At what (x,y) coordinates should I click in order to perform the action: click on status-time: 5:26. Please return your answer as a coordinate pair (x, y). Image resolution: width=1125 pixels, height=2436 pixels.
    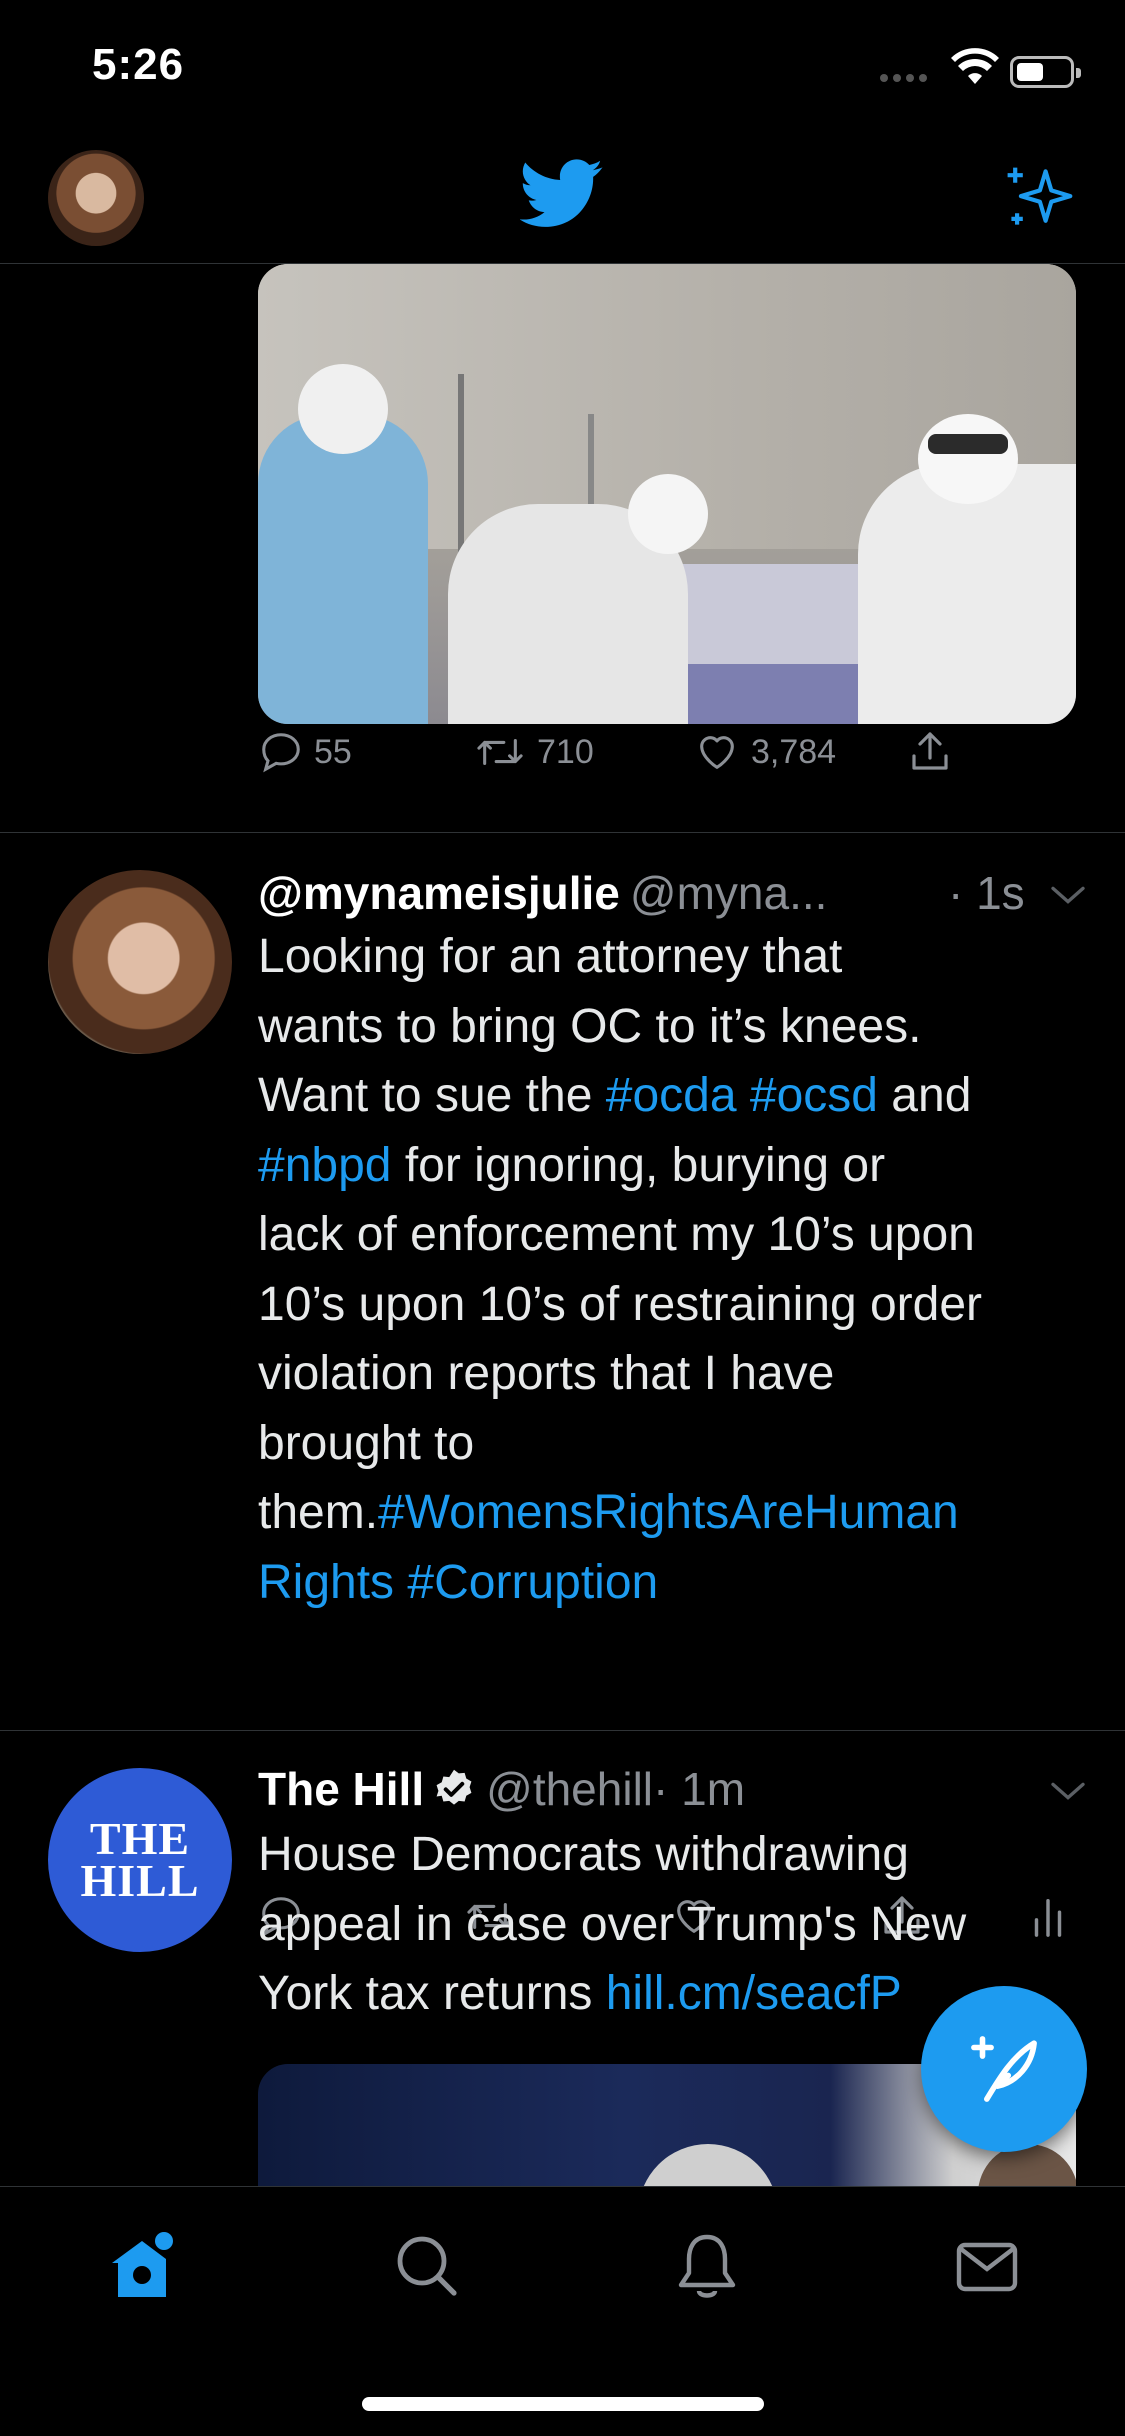
    Looking at the image, I should click on (138, 64).